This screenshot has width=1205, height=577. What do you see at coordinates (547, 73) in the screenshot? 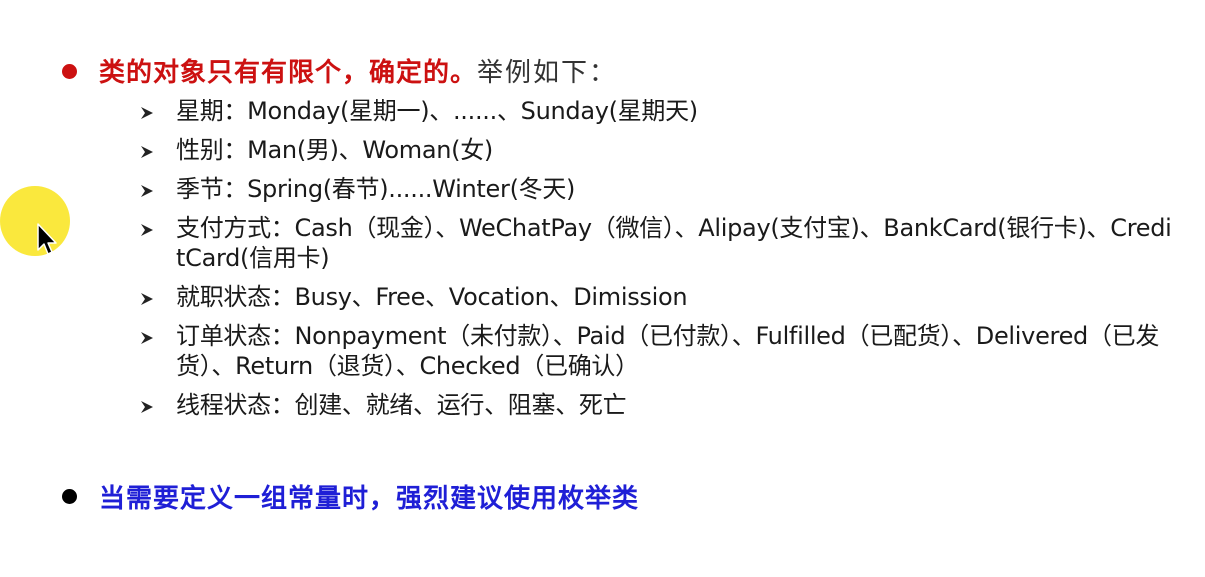
I see `bullet1-tail-text: 举例如下：` at bounding box center [547, 73].